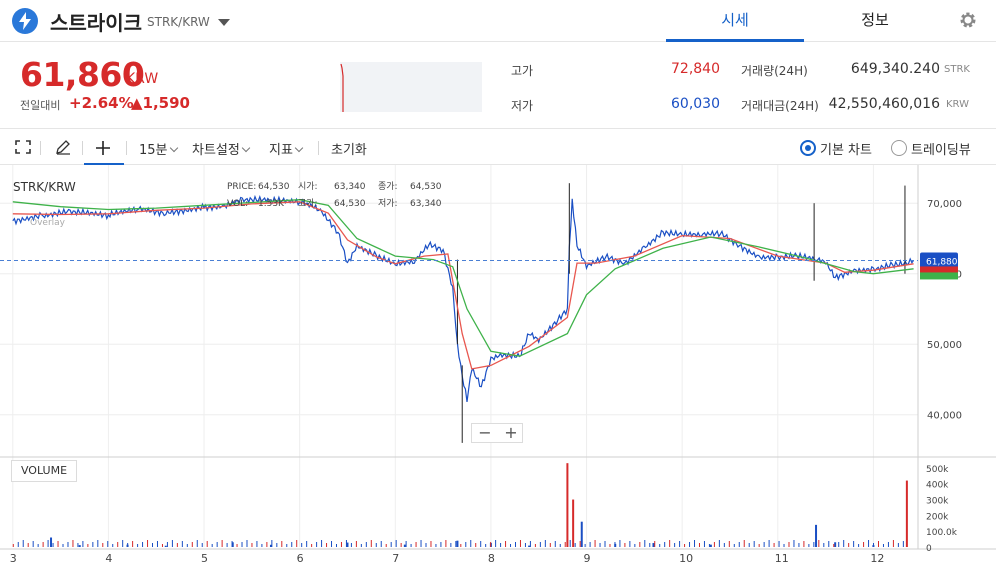 The height and width of the screenshot is (577, 996). I want to click on legend-value: 64,530, so click(274, 187).